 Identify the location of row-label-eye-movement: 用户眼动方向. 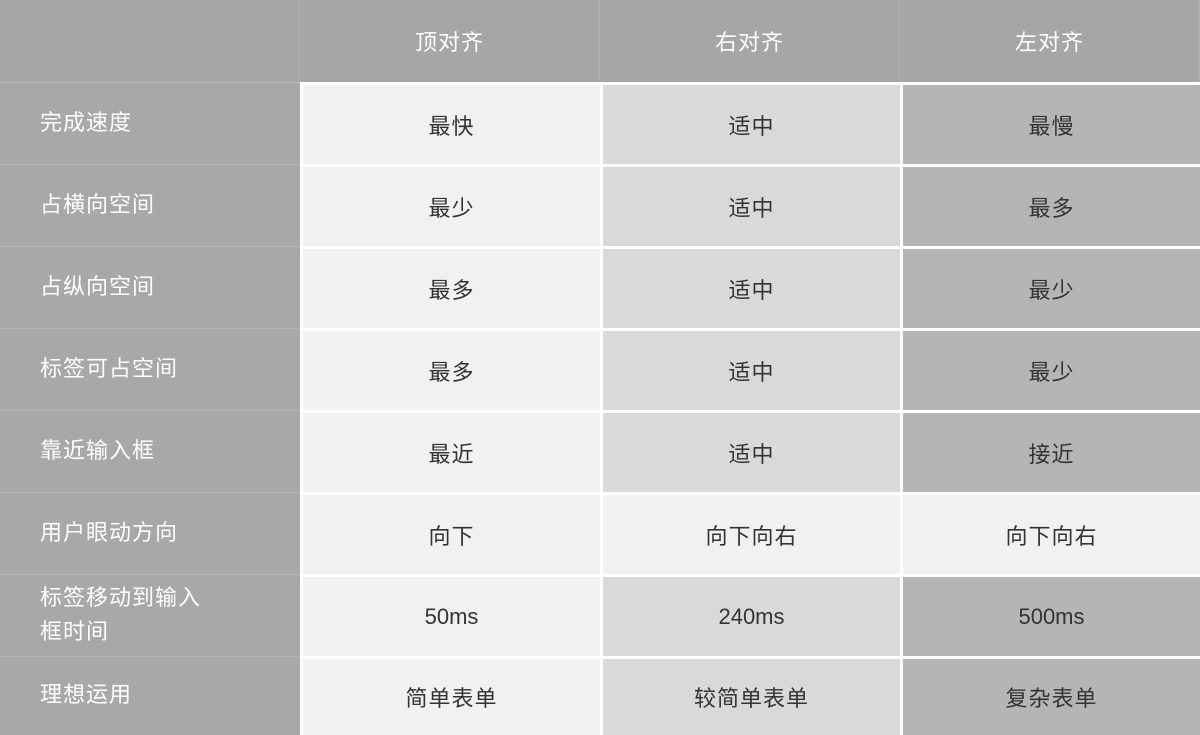
(150, 533).